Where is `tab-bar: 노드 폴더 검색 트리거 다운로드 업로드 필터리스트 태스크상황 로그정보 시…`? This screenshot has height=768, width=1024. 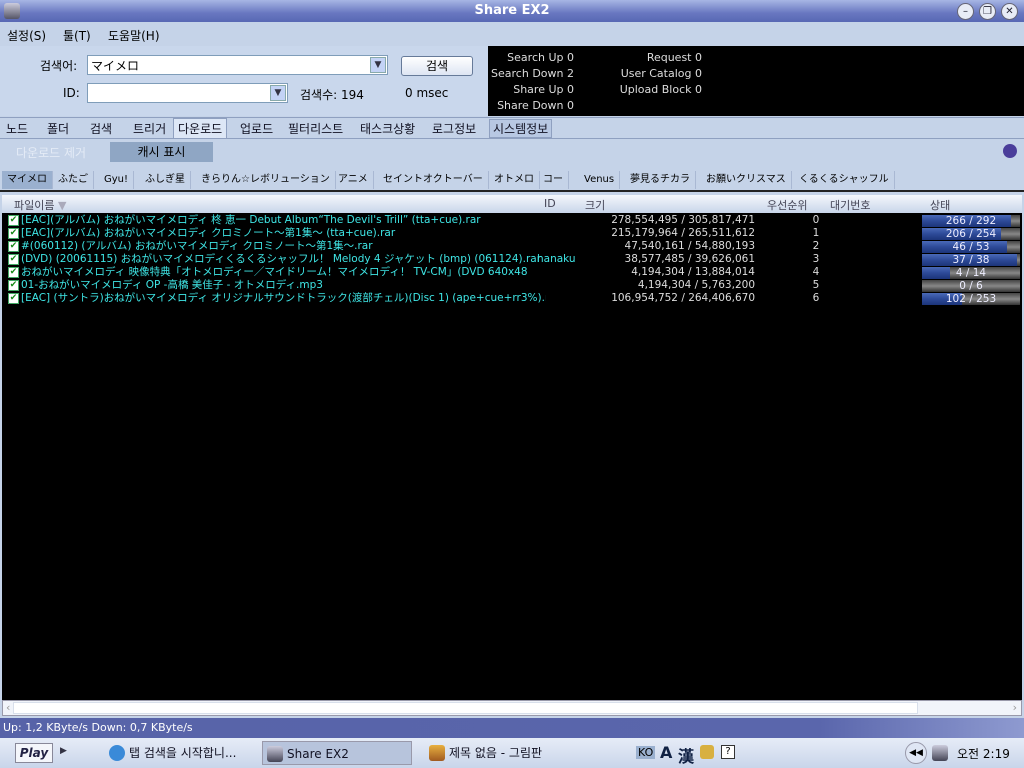
tab-bar: 노드 폴더 검색 트리거 다운로드 업로드 필터리스트 태스크상황 로그정보 시… is located at coordinates (512, 128).